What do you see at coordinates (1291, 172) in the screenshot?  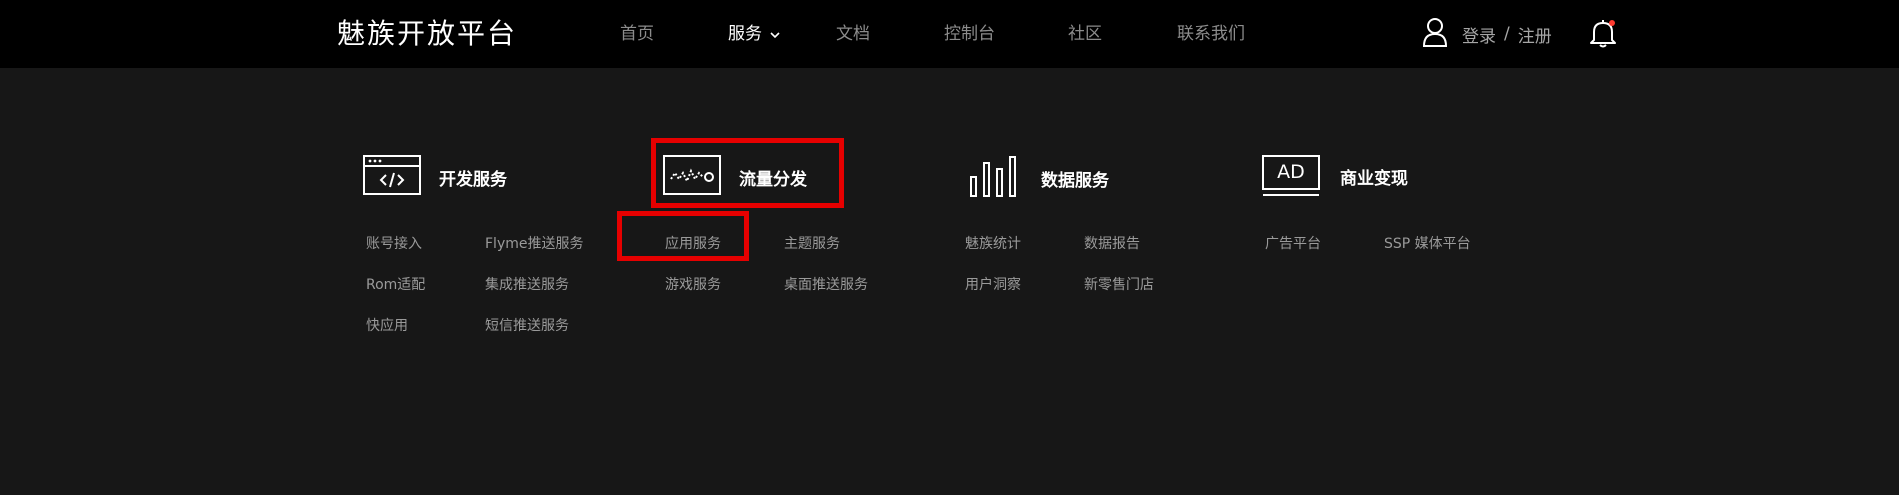 I see `ad-icon-label: AD` at bounding box center [1291, 172].